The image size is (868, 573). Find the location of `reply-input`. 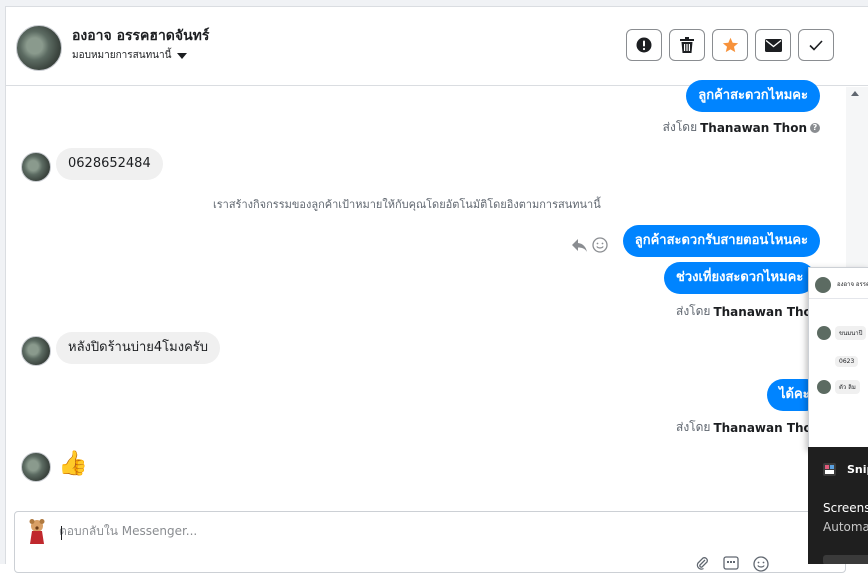

reply-input is located at coordinates (359, 531).